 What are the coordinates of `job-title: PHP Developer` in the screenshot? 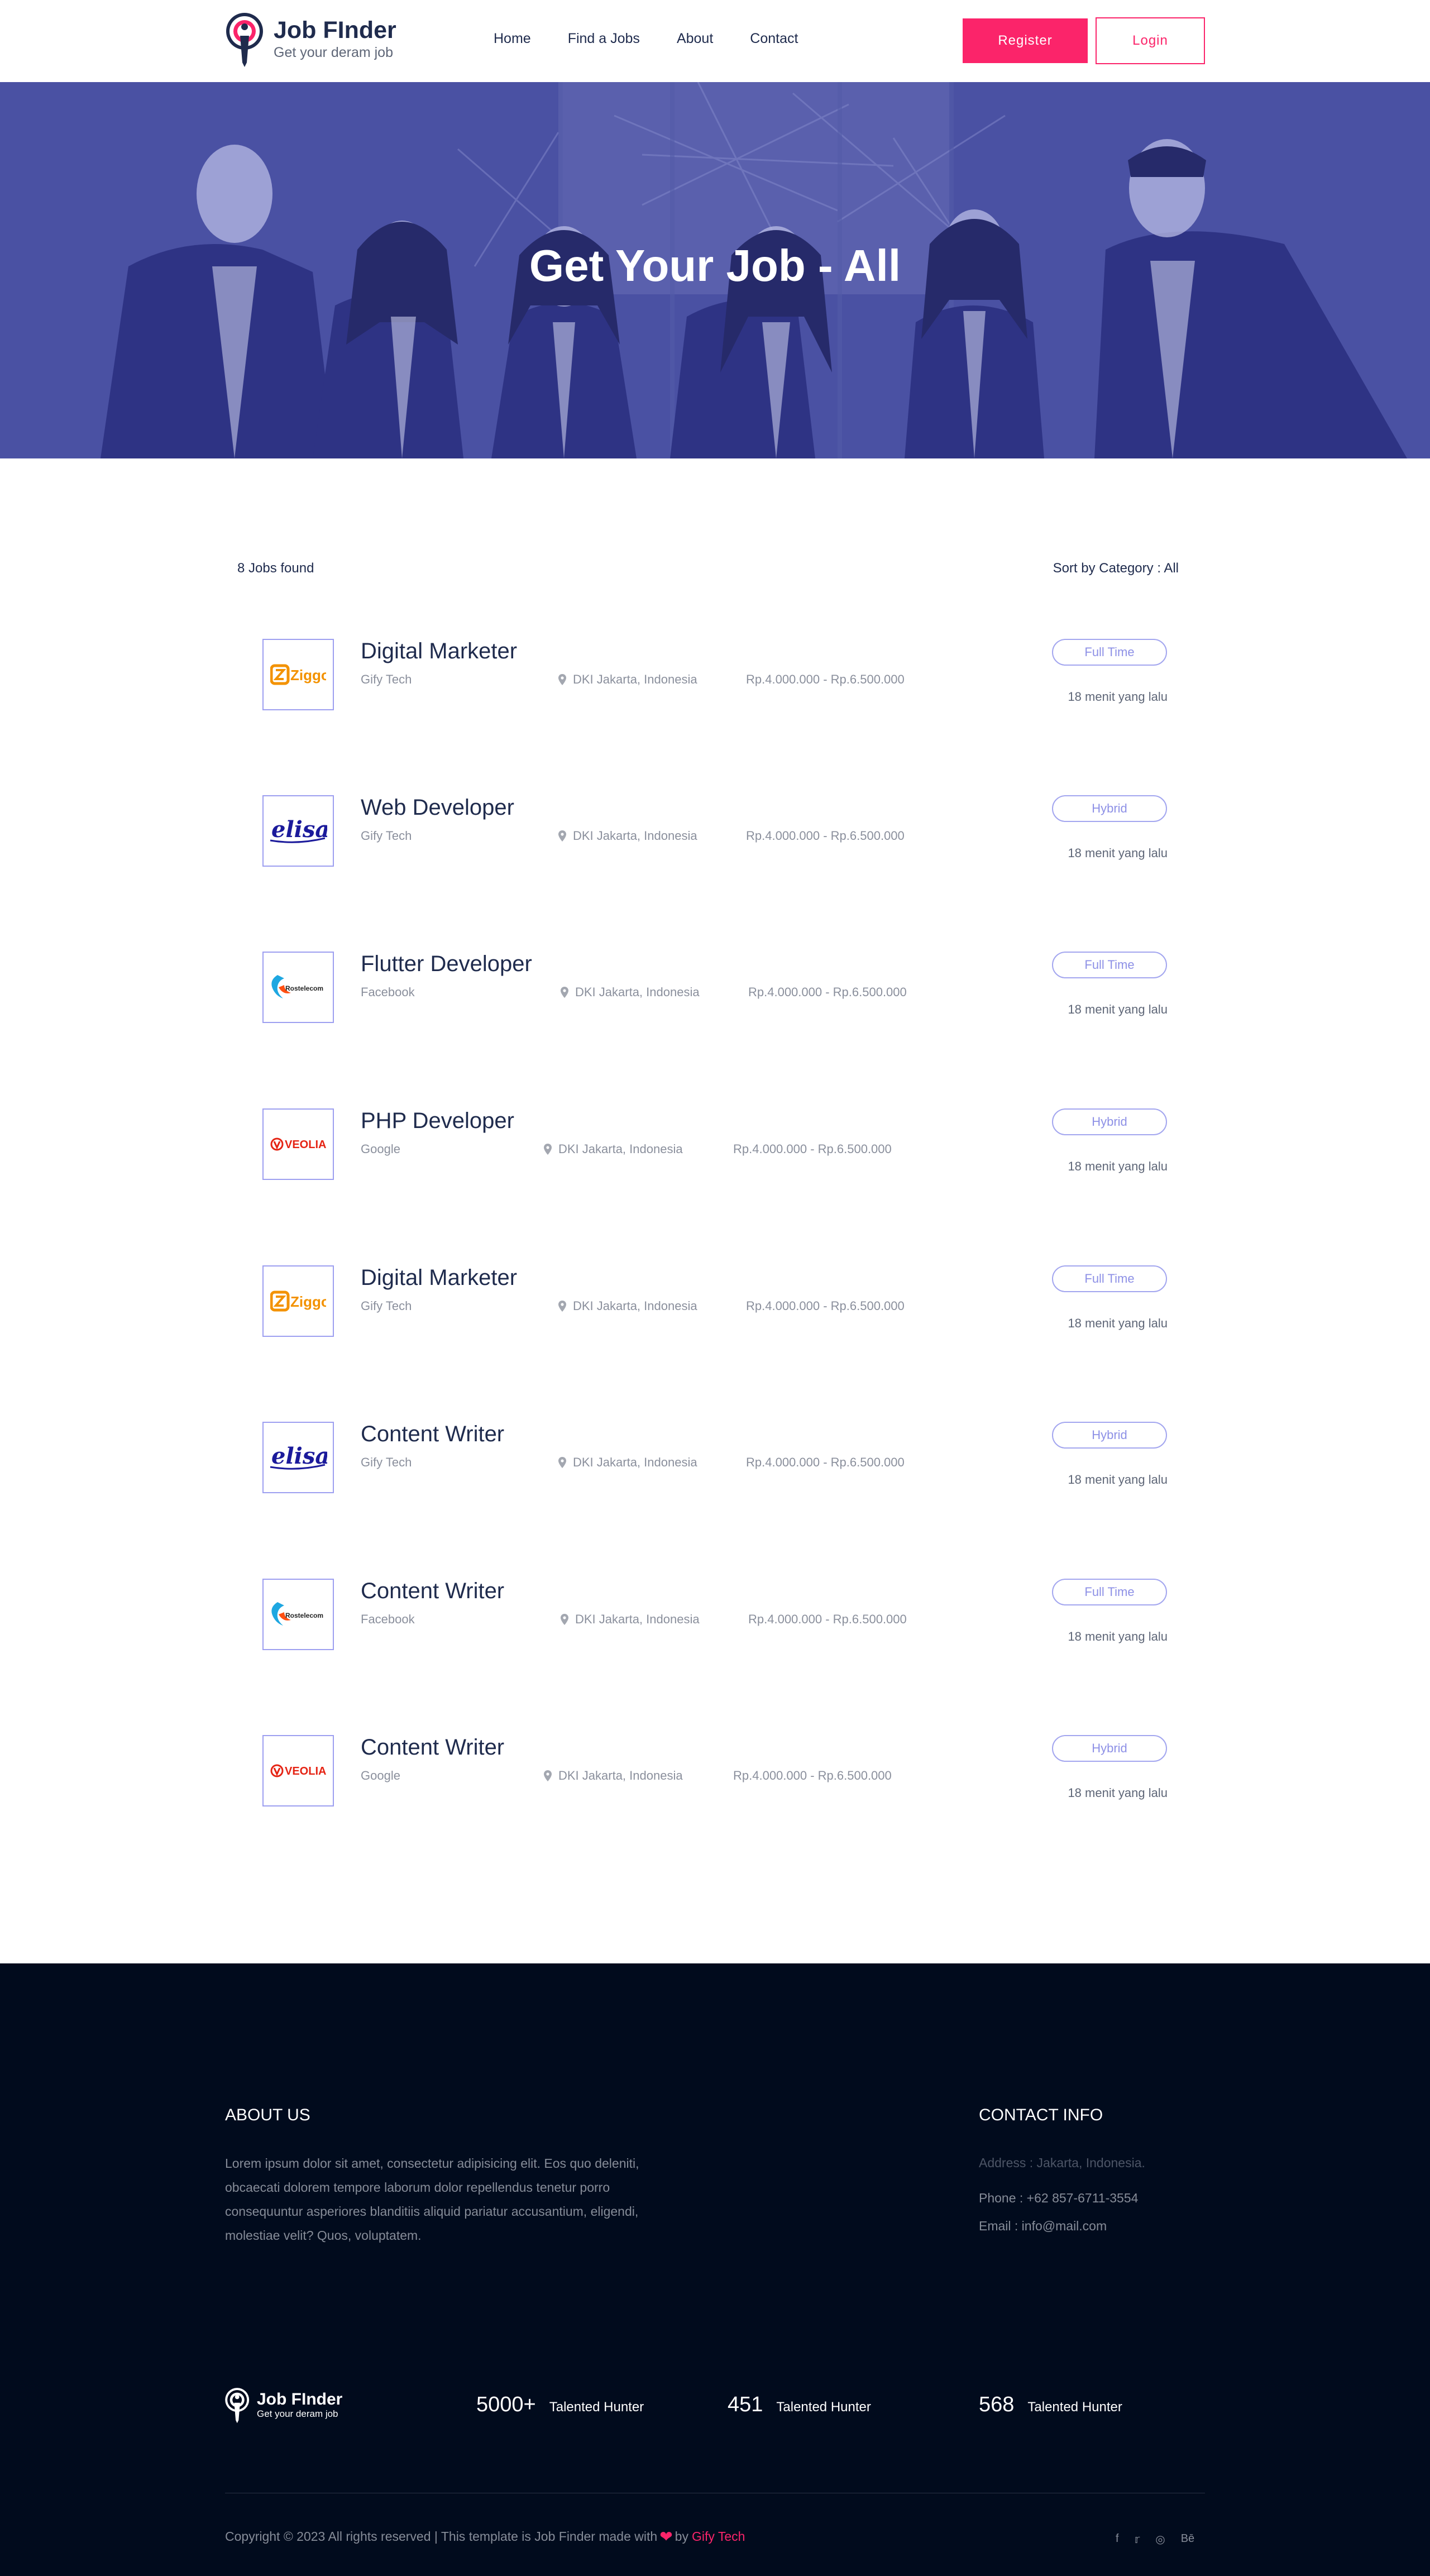 It's located at (438, 1121).